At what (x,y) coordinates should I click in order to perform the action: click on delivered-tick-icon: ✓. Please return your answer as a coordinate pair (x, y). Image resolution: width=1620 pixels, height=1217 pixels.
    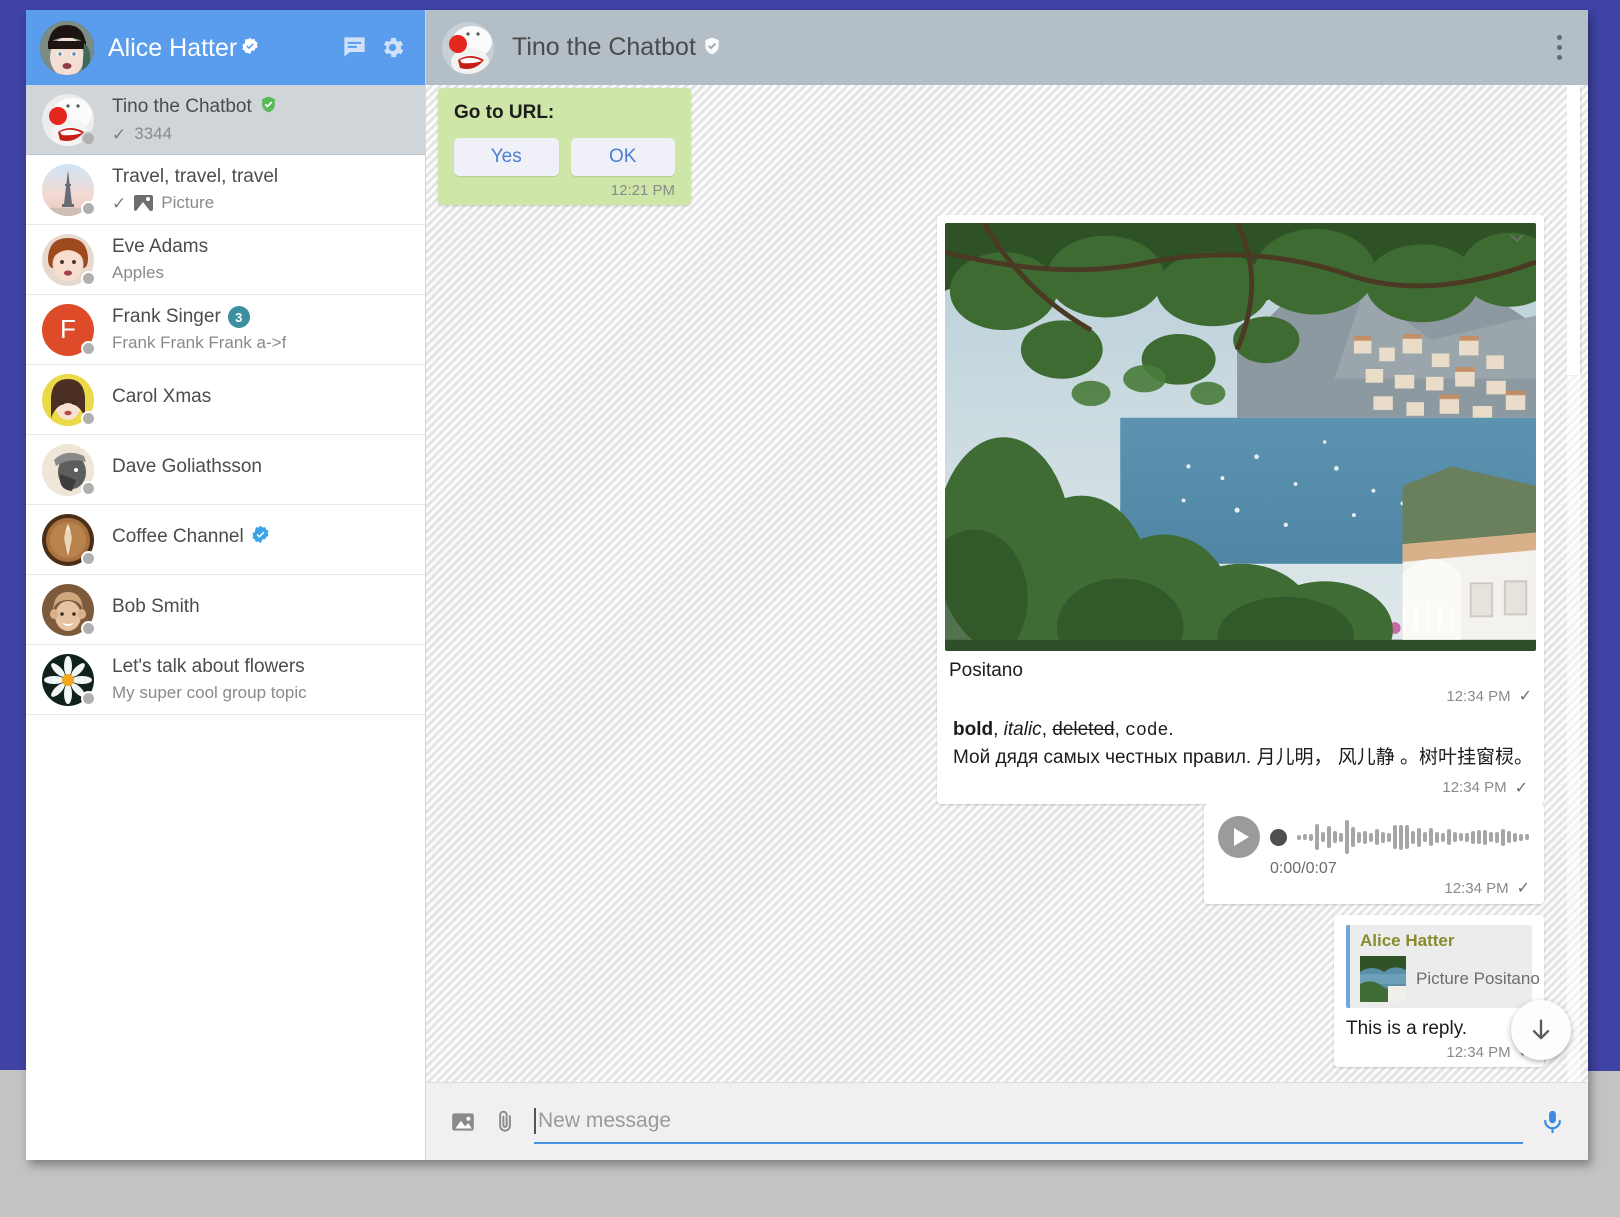
    Looking at the image, I should click on (1521, 788).